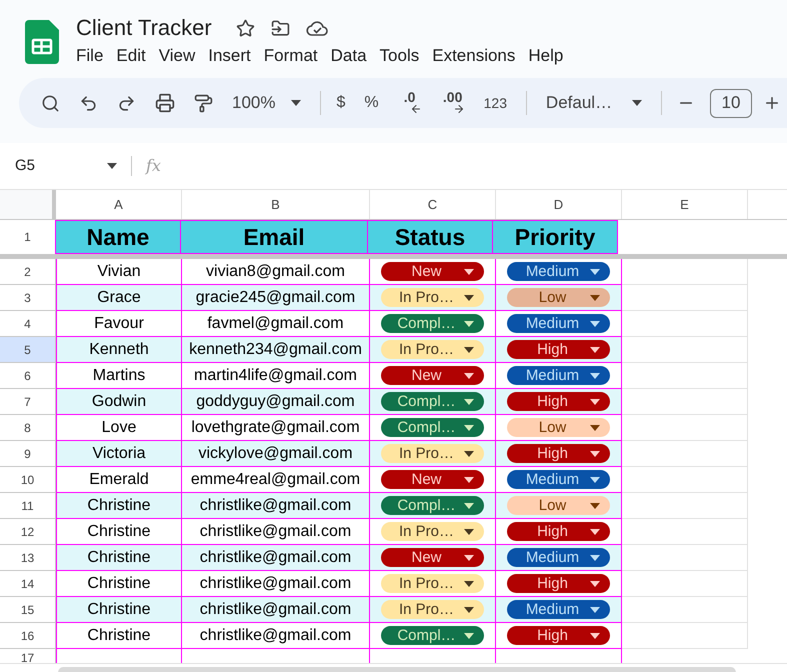 The width and height of the screenshot is (787, 672). What do you see at coordinates (474, 56) in the screenshot?
I see `menu-item: Extensions` at bounding box center [474, 56].